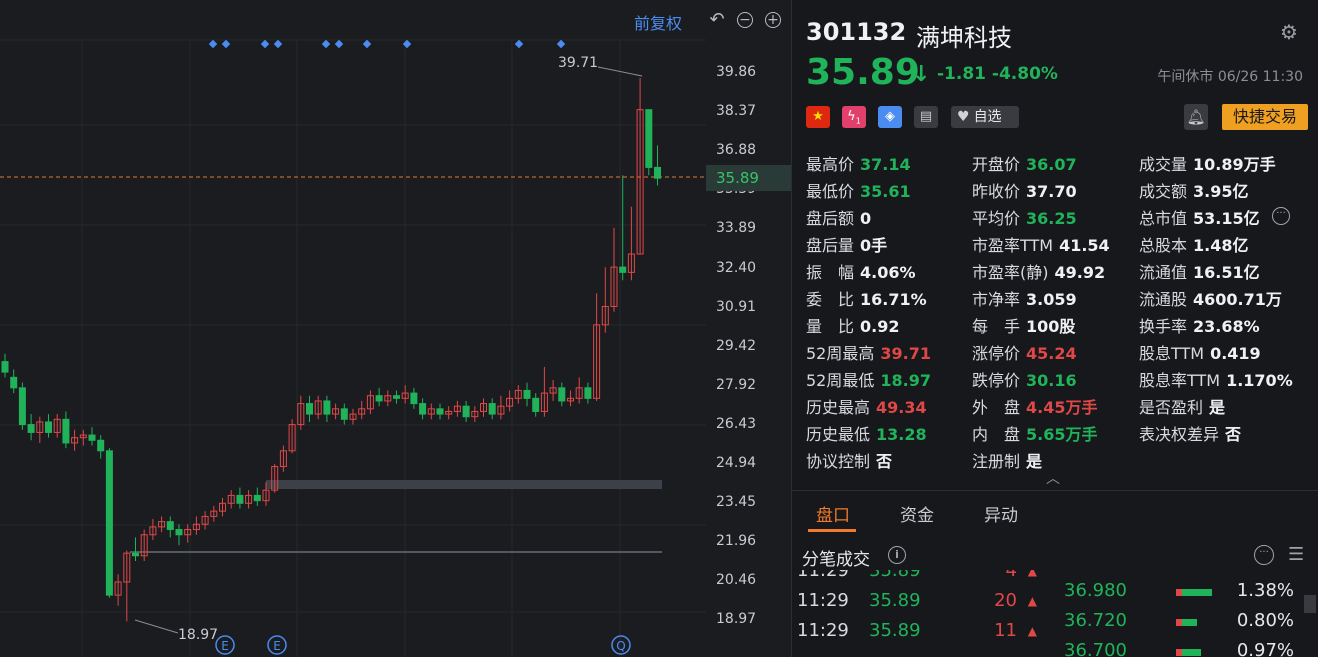 Image resolution: width=1318 pixels, height=657 pixels. I want to click on book-row: 36.980 1.38%, so click(1179, 595).